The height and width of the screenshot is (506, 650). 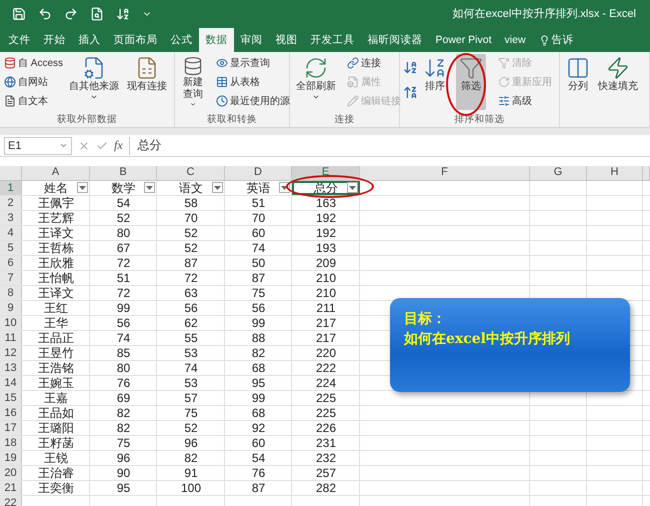 What do you see at coordinates (191, 173) in the screenshot?
I see `column-header: C` at bounding box center [191, 173].